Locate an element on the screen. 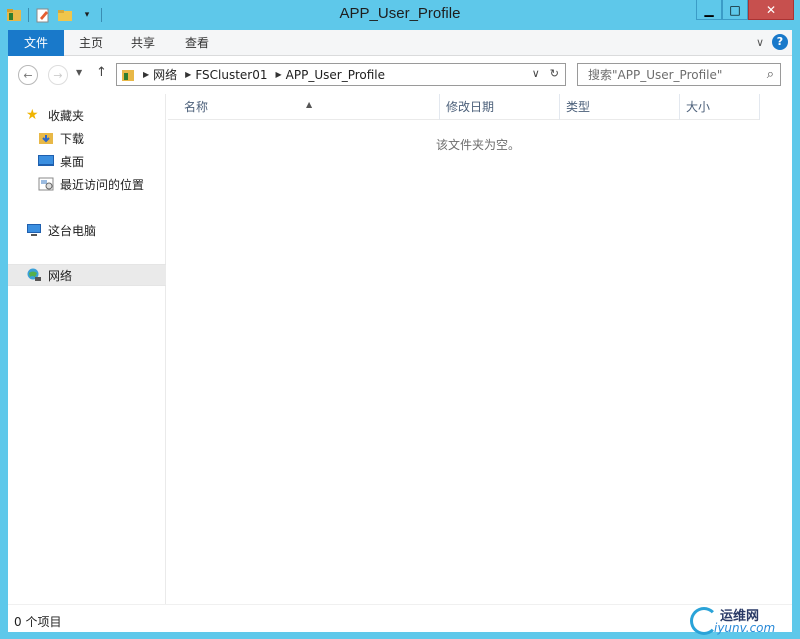 The image size is (800, 639). nav-item-label: 下载 is located at coordinates (72, 138).